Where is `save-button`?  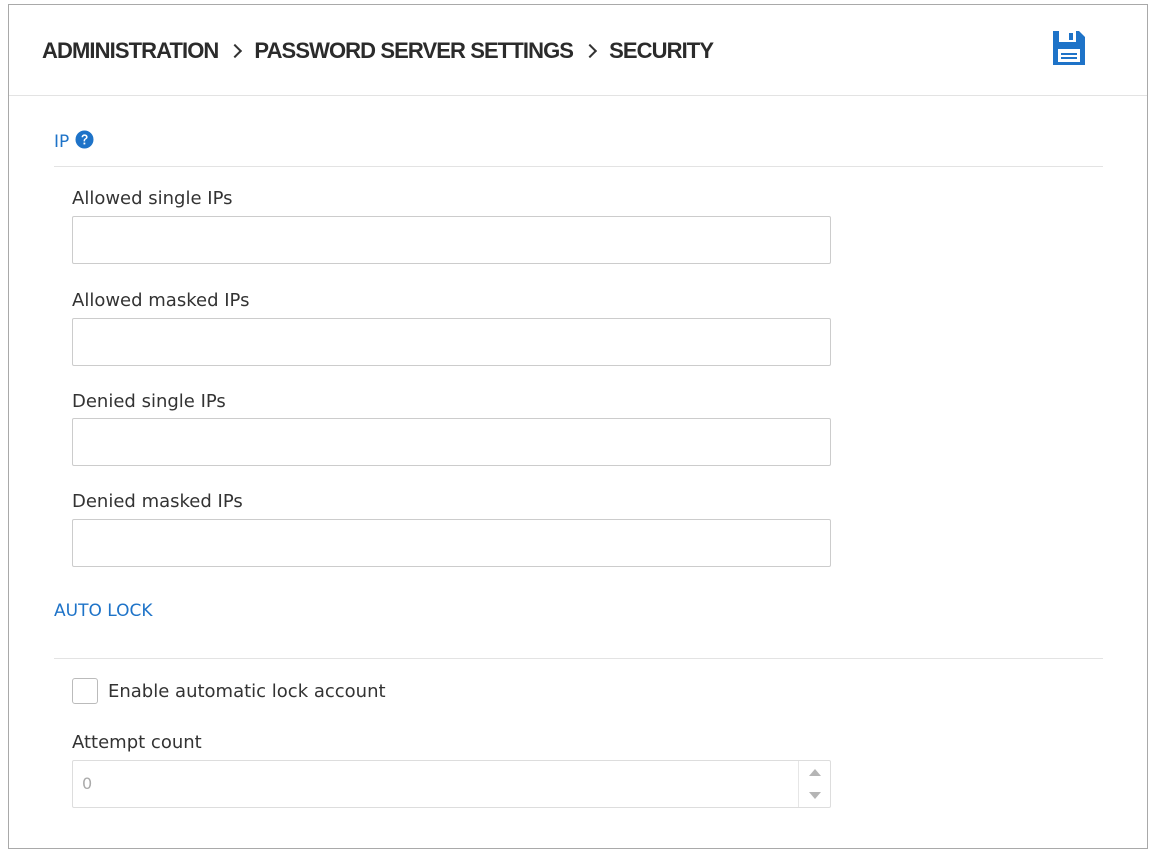
save-button is located at coordinates (1069, 48).